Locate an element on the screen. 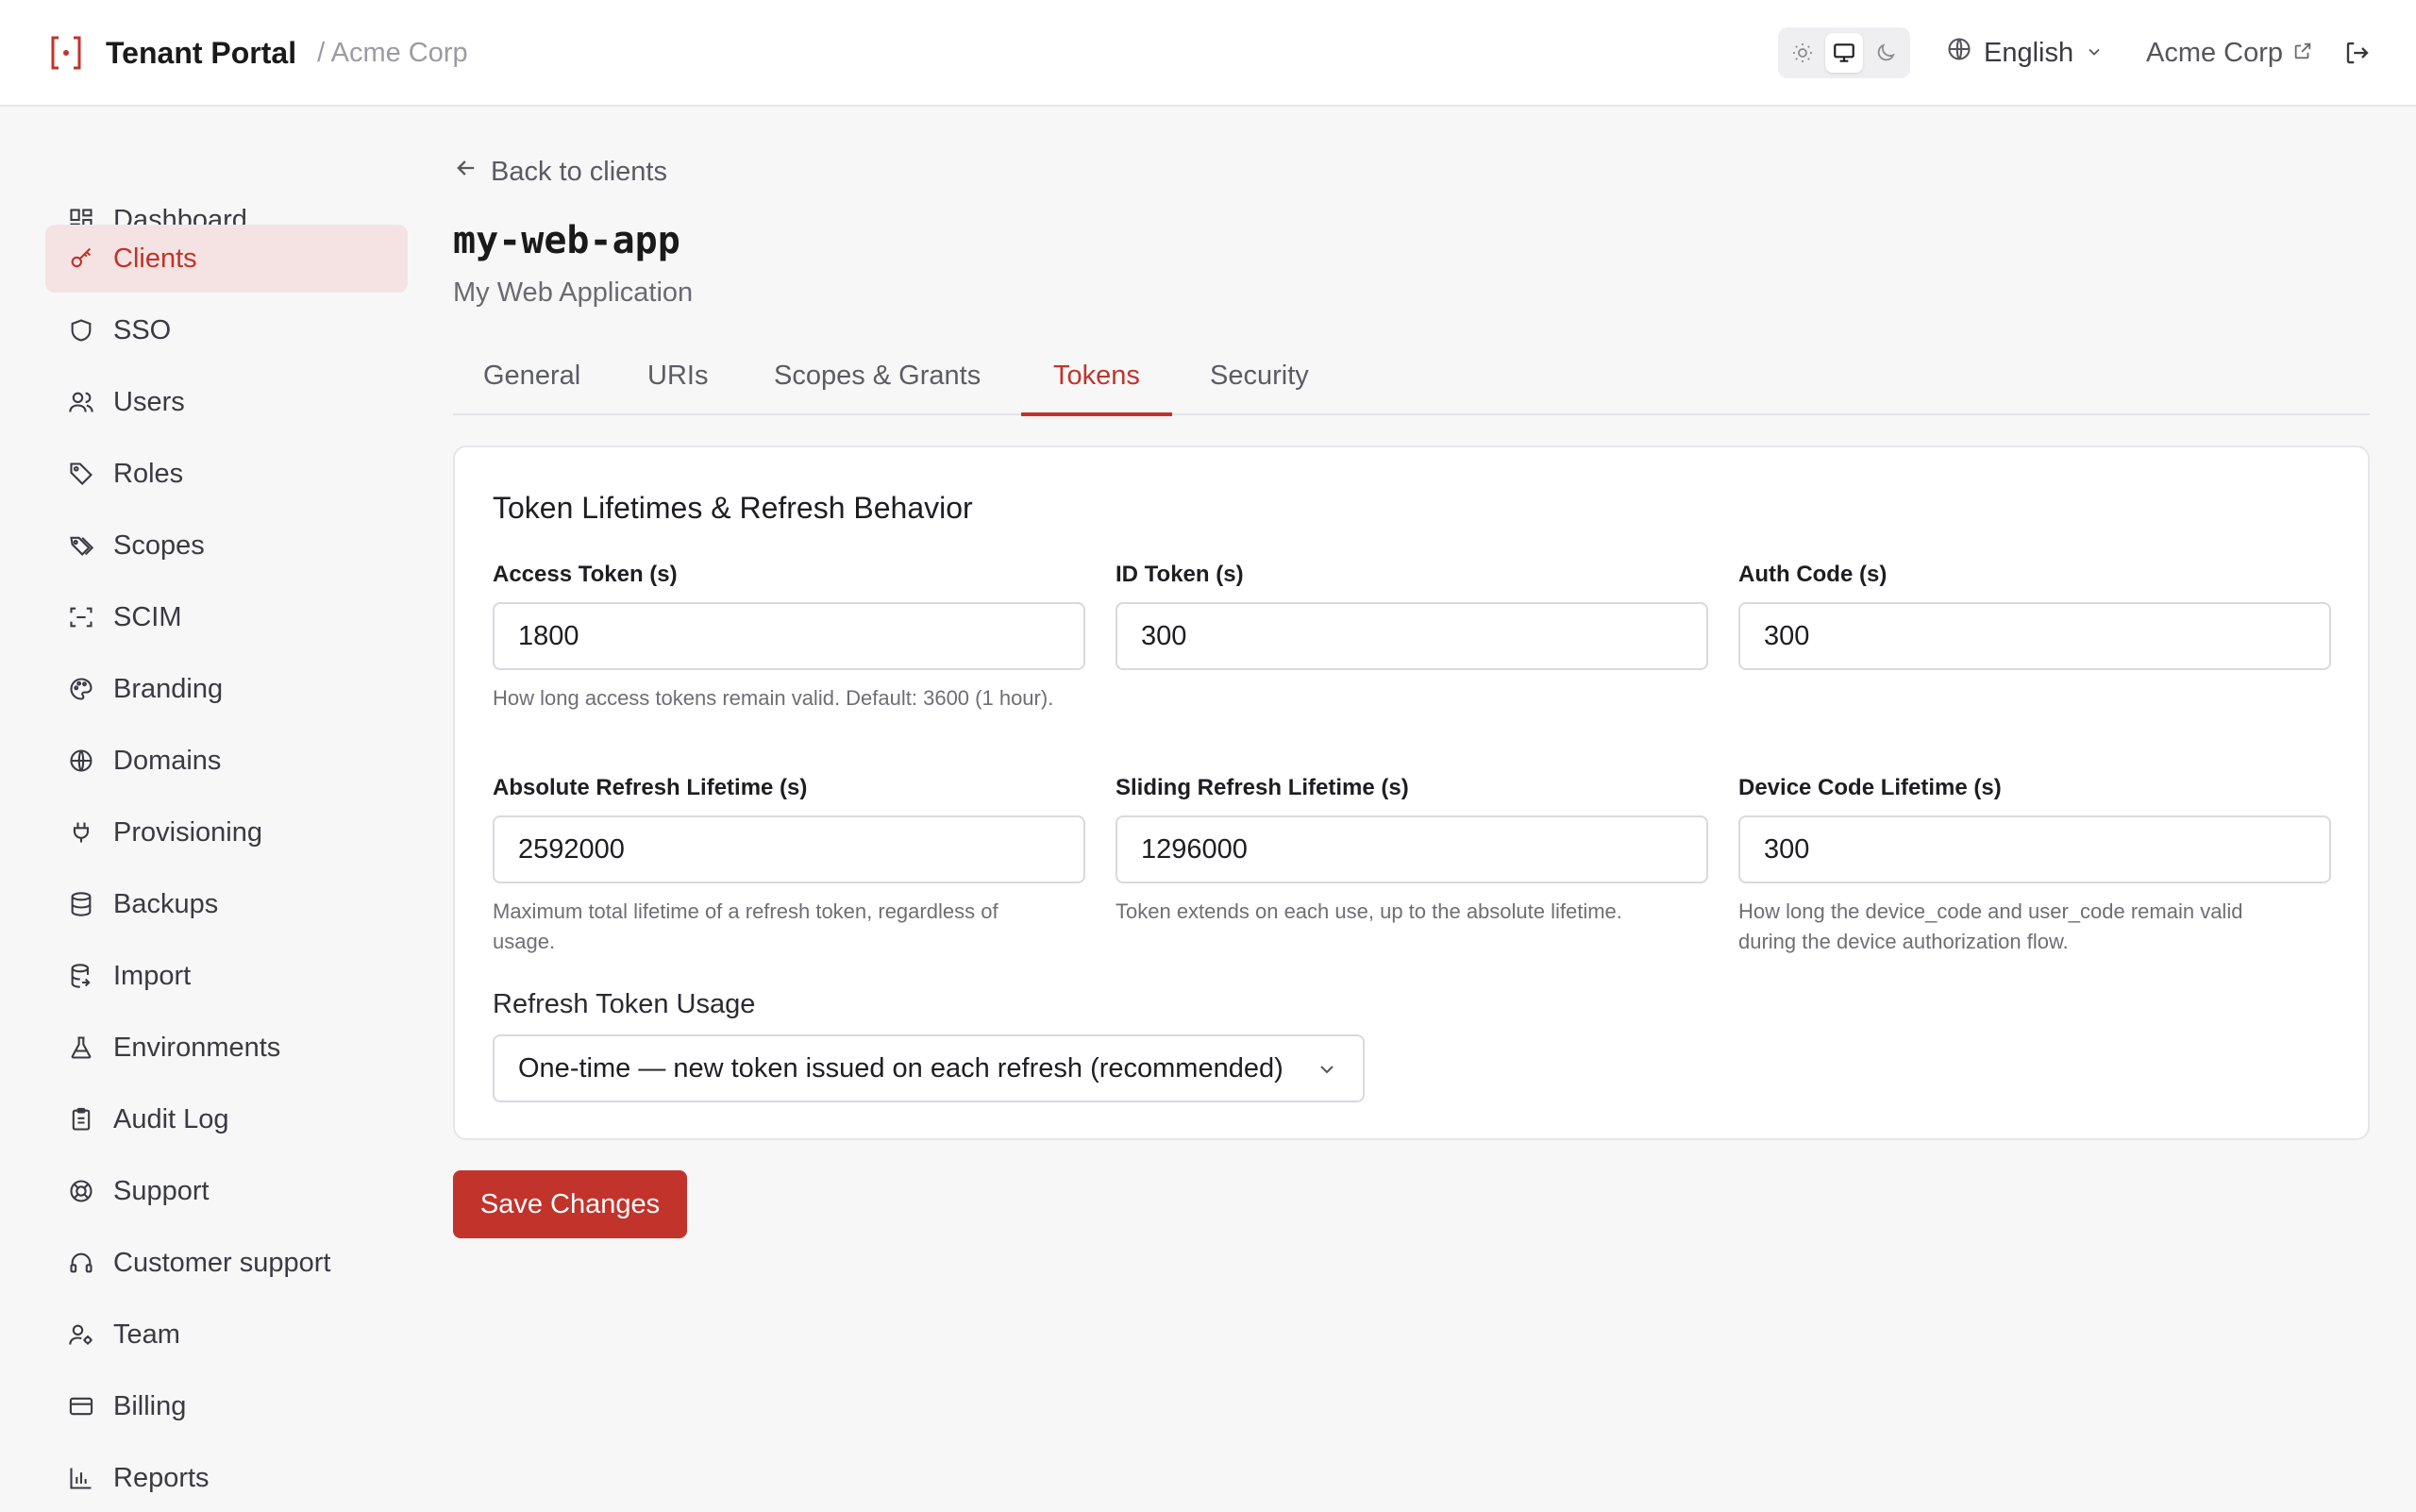 The width and height of the screenshot is (2416, 1512). refresh-usage-label: Refresh Token Usage is located at coordinates (624, 1004).